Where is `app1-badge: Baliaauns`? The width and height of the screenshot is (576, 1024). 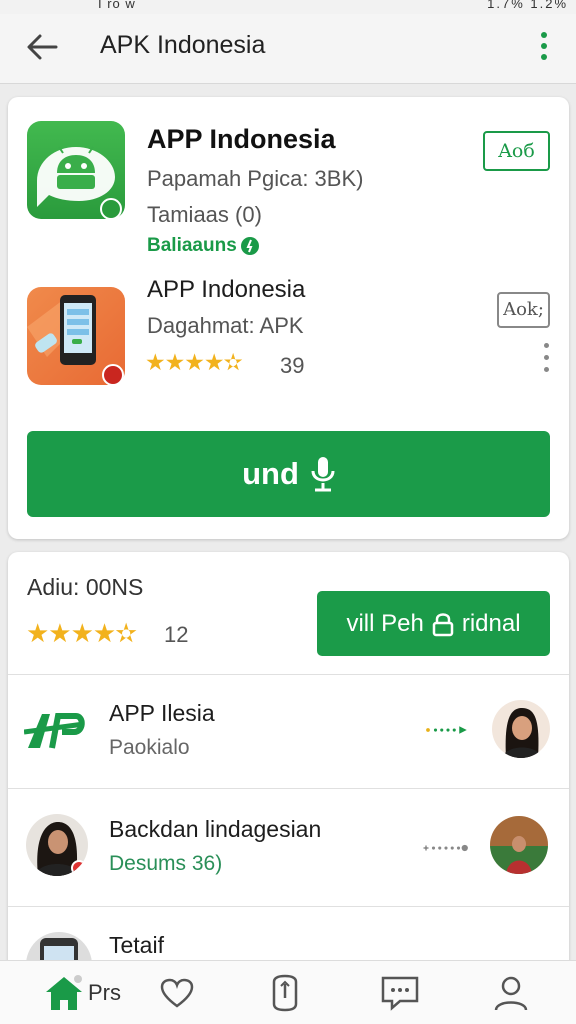 app1-badge: Baliaauns is located at coordinates (203, 246).